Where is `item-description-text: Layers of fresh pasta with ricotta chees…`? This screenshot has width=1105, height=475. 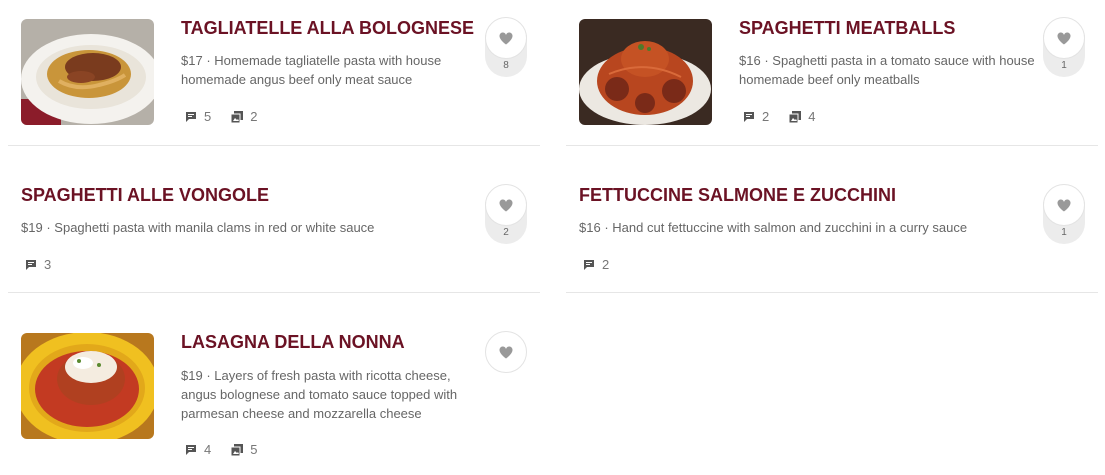
item-description-text: Layers of fresh pasta with ricotta chees… is located at coordinates (319, 394).